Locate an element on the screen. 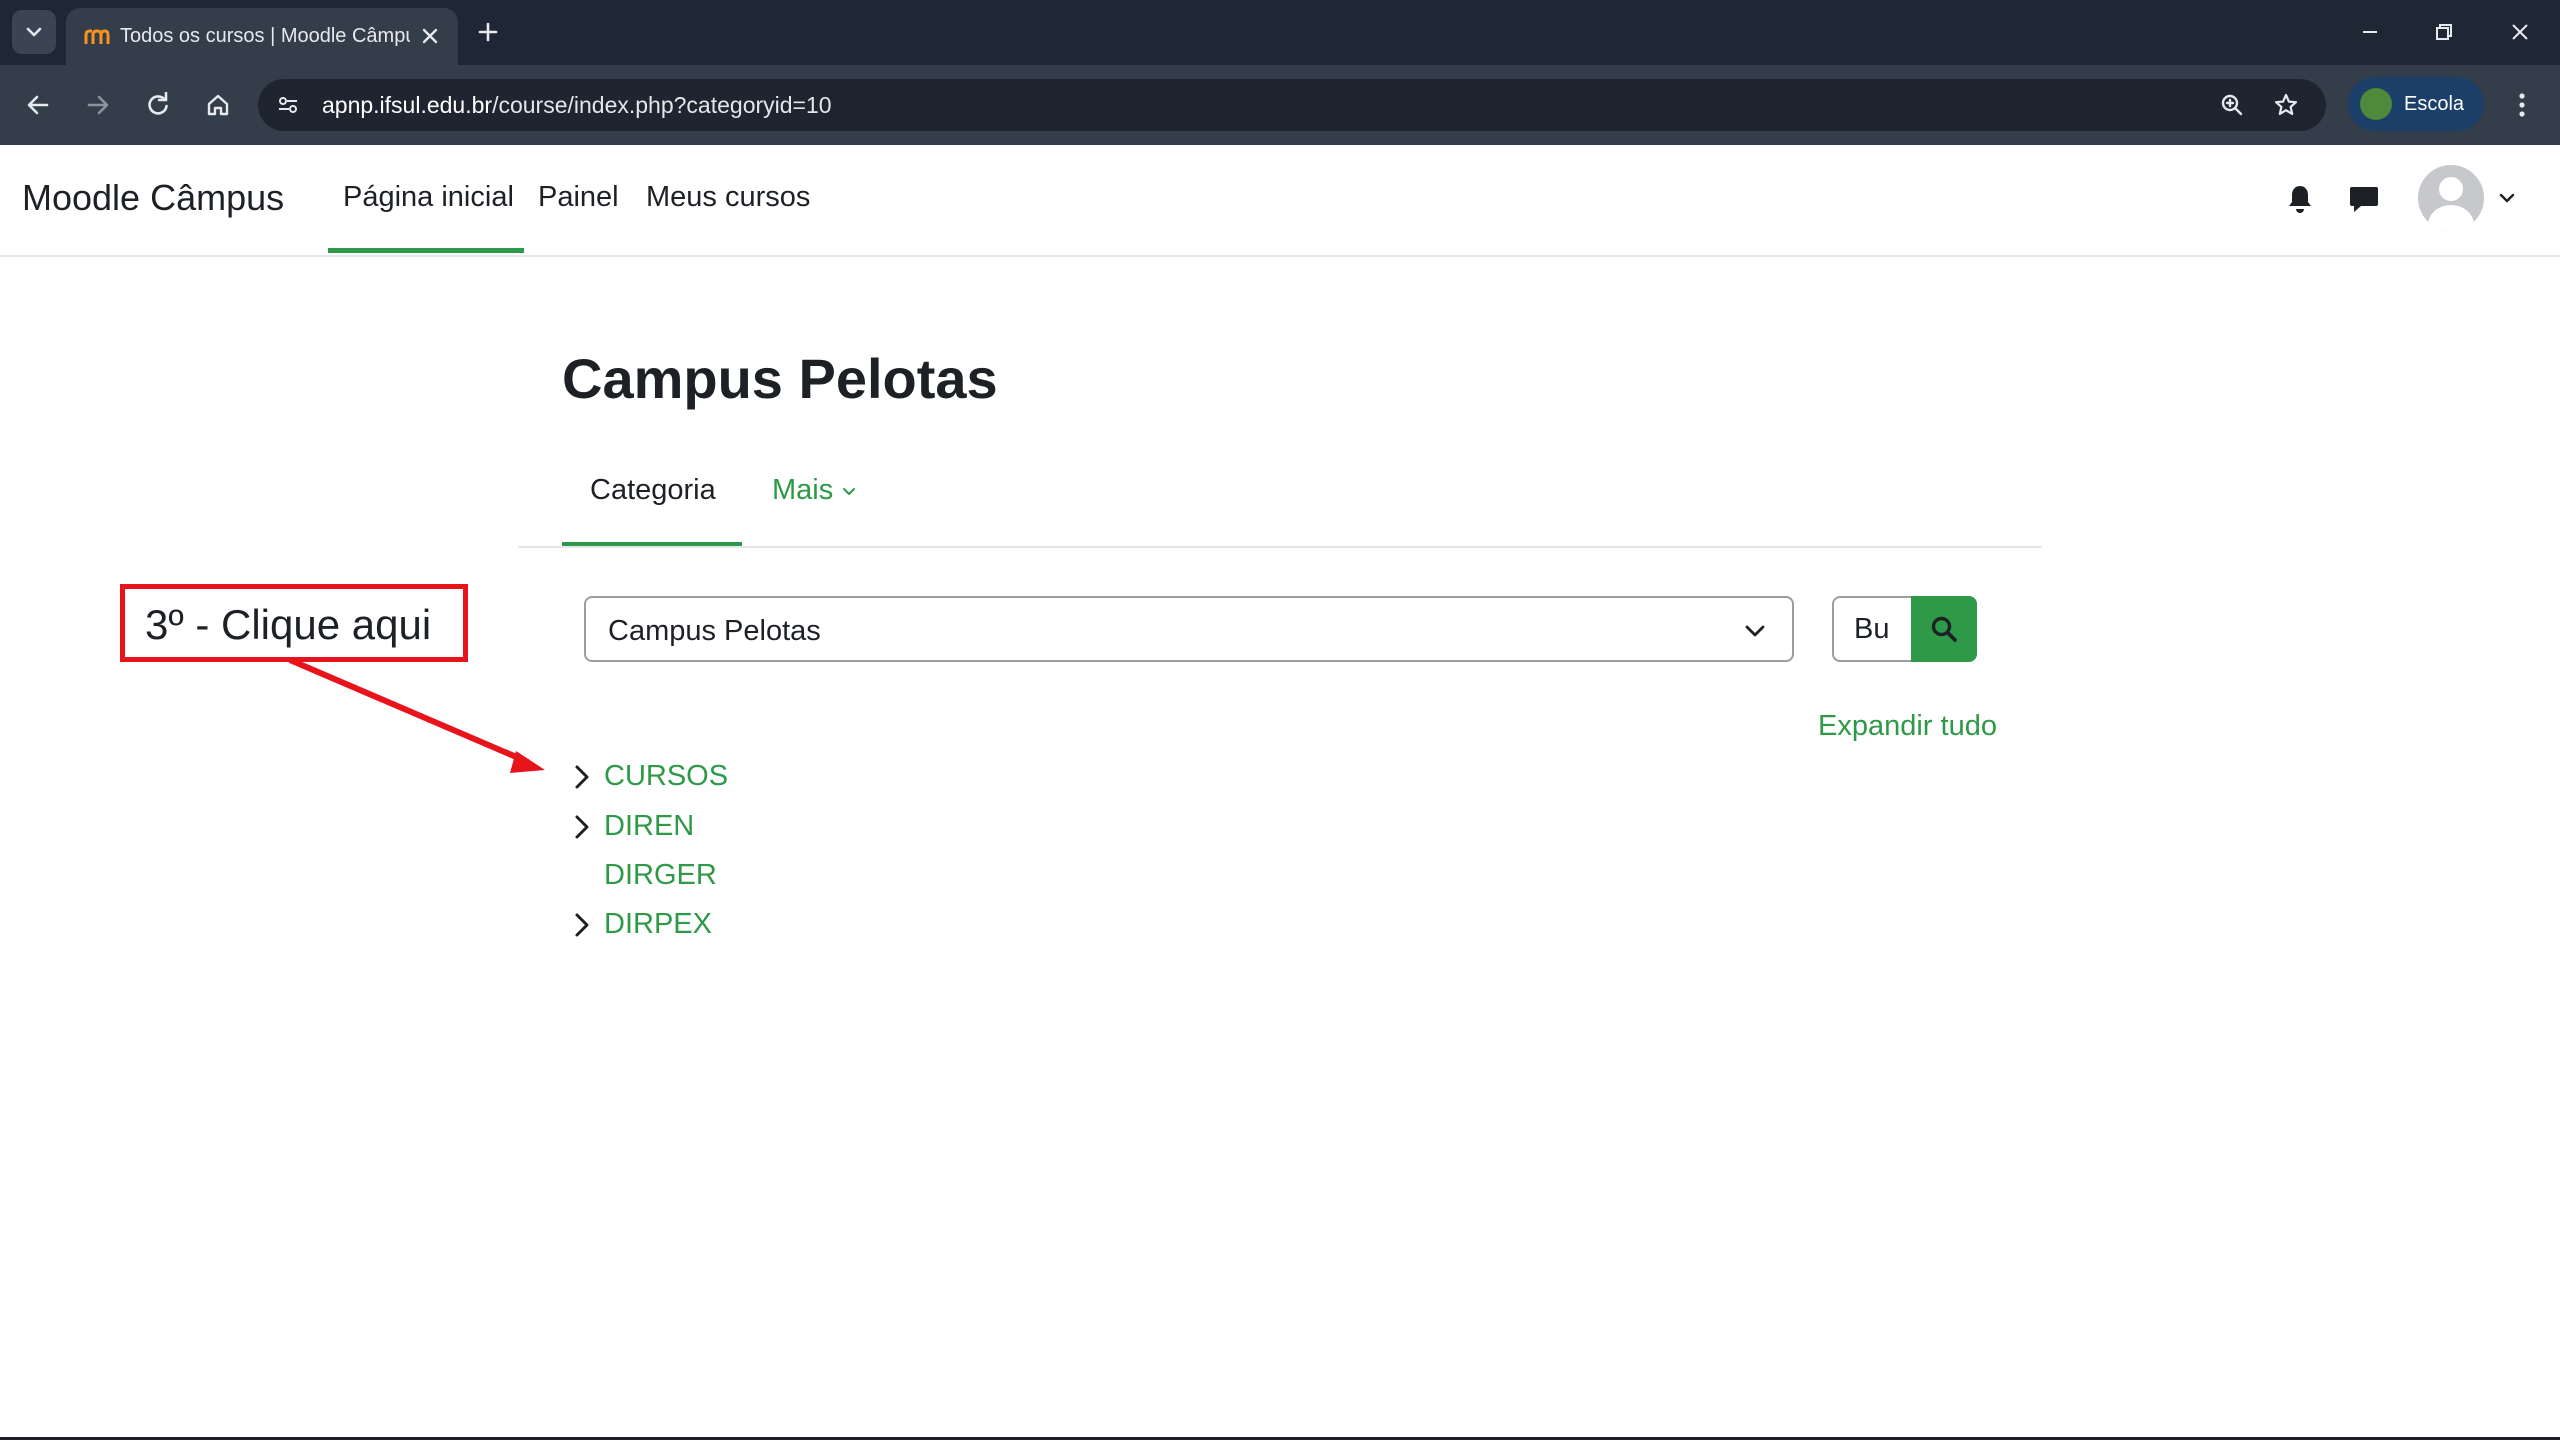 The width and height of the screenshot is (2560, 1440). home-icon is located at coordinates (218, 105).